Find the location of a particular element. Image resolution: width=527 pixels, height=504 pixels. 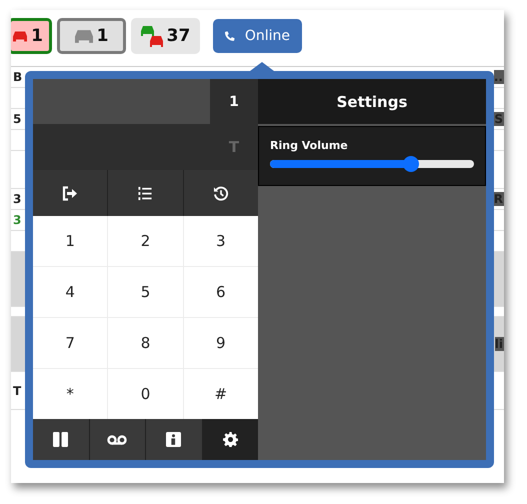

voicemail-icon is located at coordinates (117, 439).